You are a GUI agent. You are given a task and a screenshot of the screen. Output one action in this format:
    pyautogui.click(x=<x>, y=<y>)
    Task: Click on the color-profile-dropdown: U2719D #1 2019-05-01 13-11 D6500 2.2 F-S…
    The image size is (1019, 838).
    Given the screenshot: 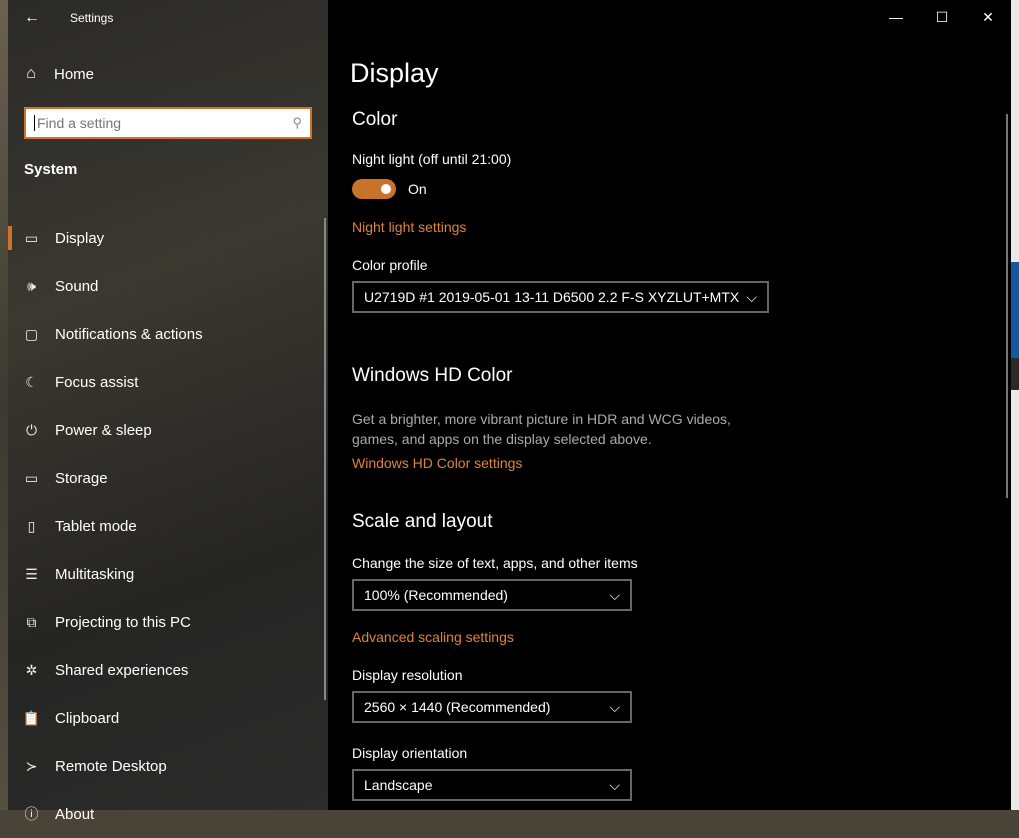 What is the action you would take?
    pyautogui.click(x=560, y=297)
    